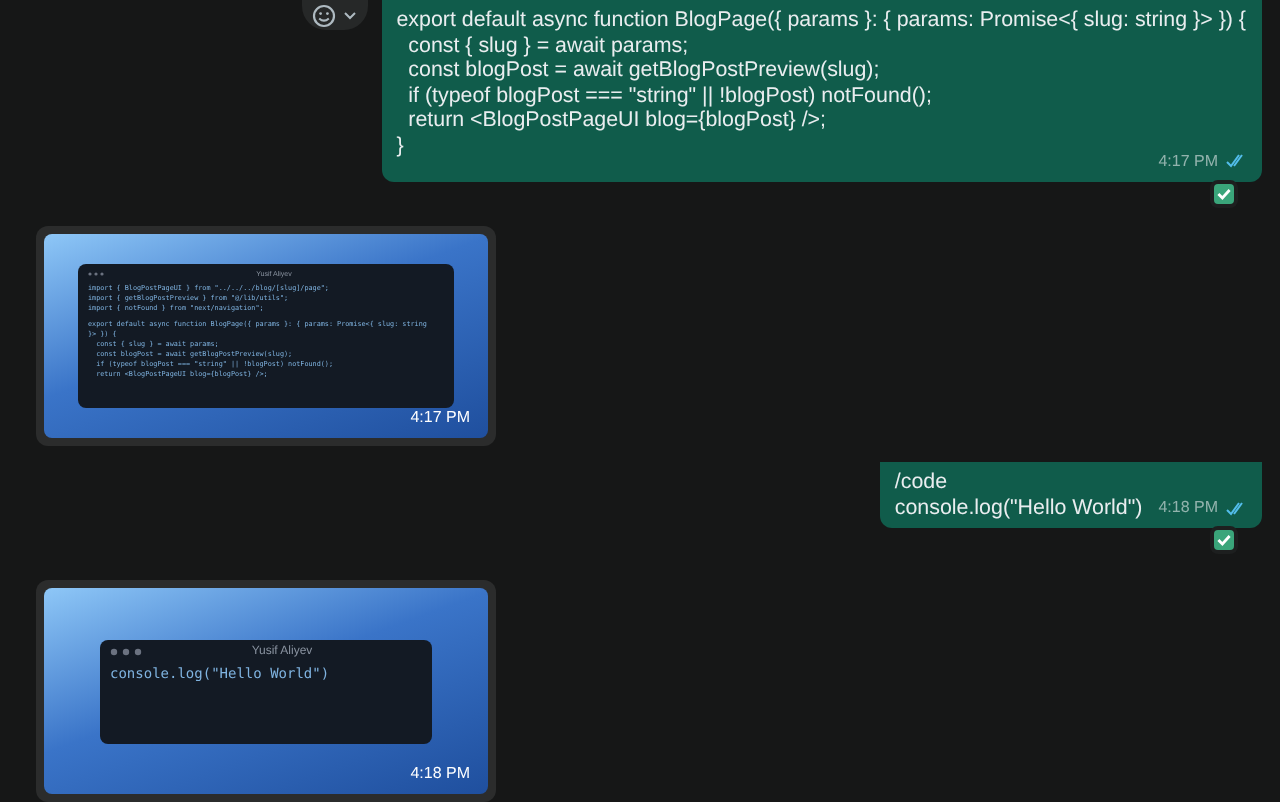 This screenshot has height=802, width=1280. Describe the element at coordinates (440, 773) in the screenshot. I see `image-time: 4:18 PM` at that location.